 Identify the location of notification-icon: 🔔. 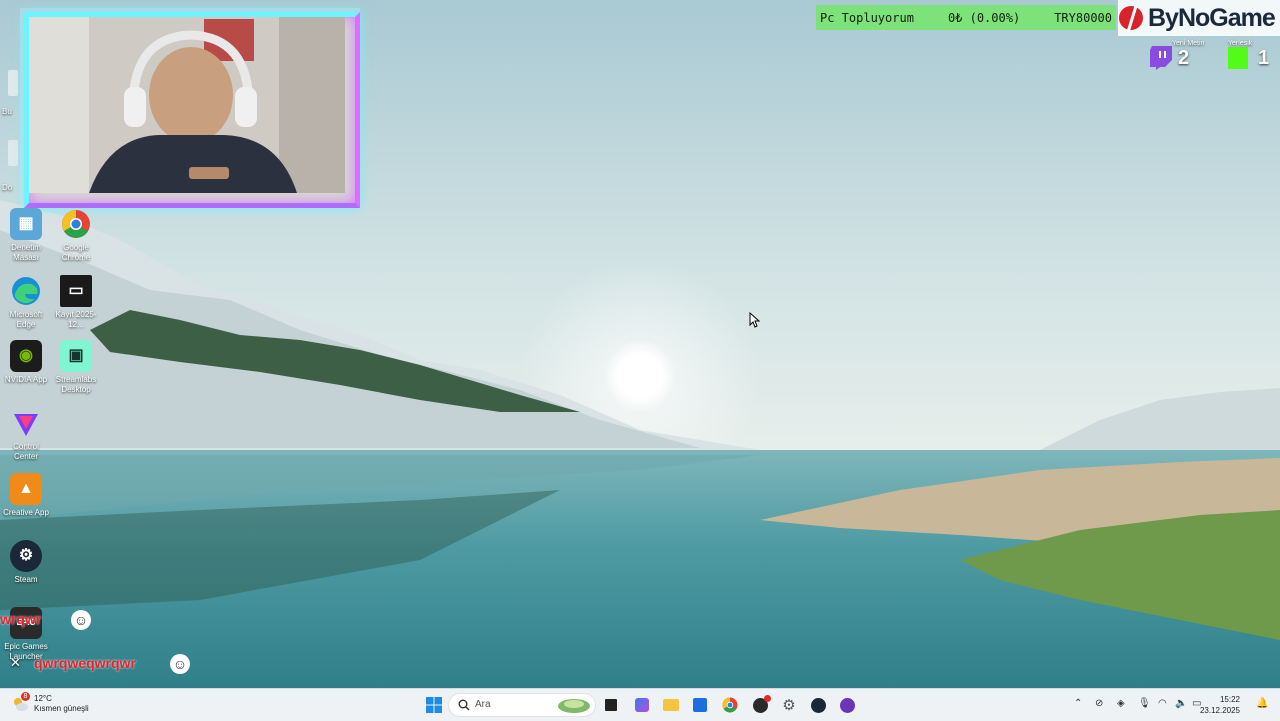
(1262, 703).